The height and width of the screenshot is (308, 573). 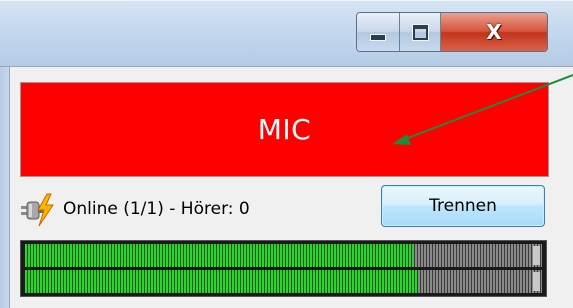 What do you see at coordinates (378, 32) in the screenshot?
I see `minimize-button` at bounding box center [378, 32].